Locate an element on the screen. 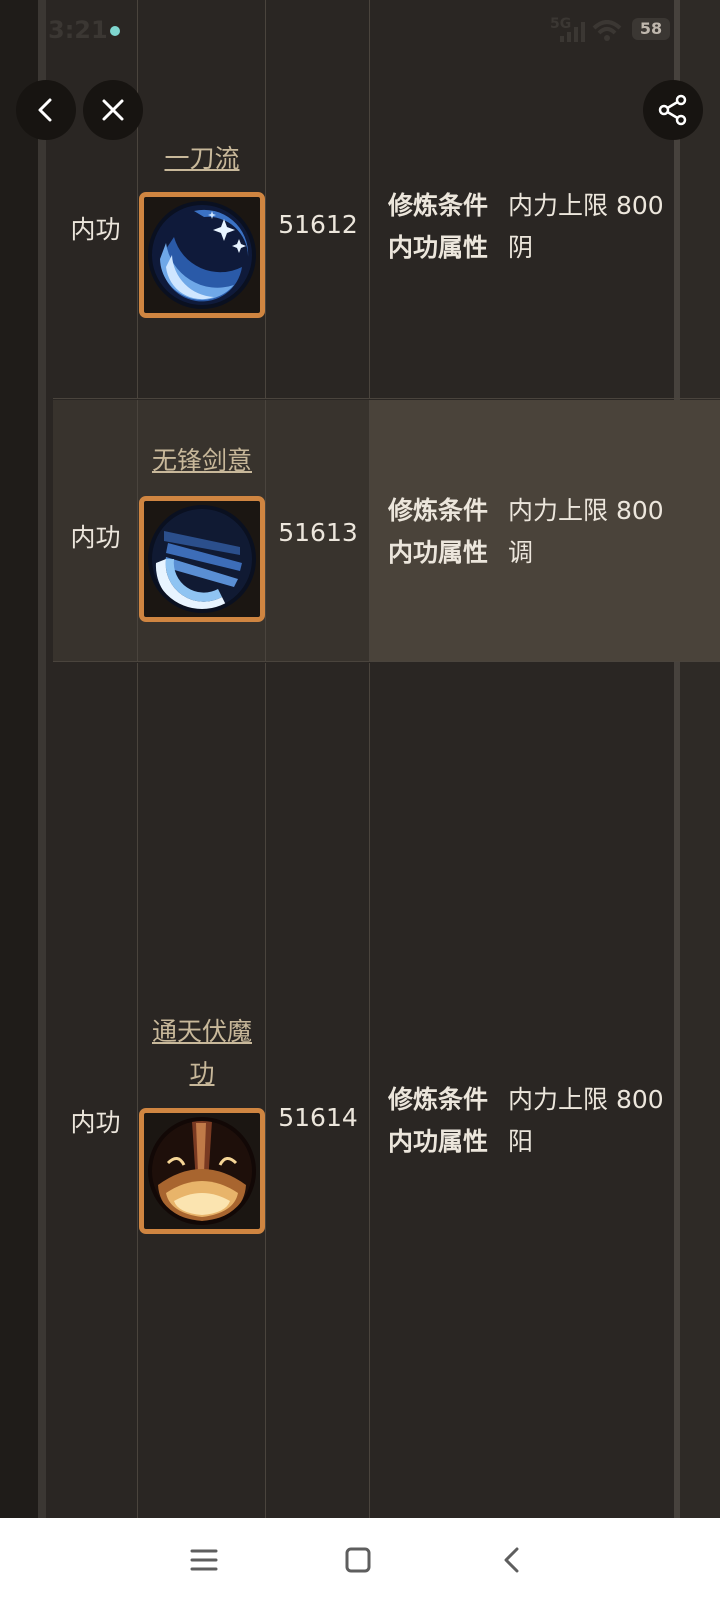 Image resolution: width=720 pixels, height=1600 pixels. skill-attributes: 修炼条件 内力上限 800 内功属性调 is located at coordinates (526, 532).